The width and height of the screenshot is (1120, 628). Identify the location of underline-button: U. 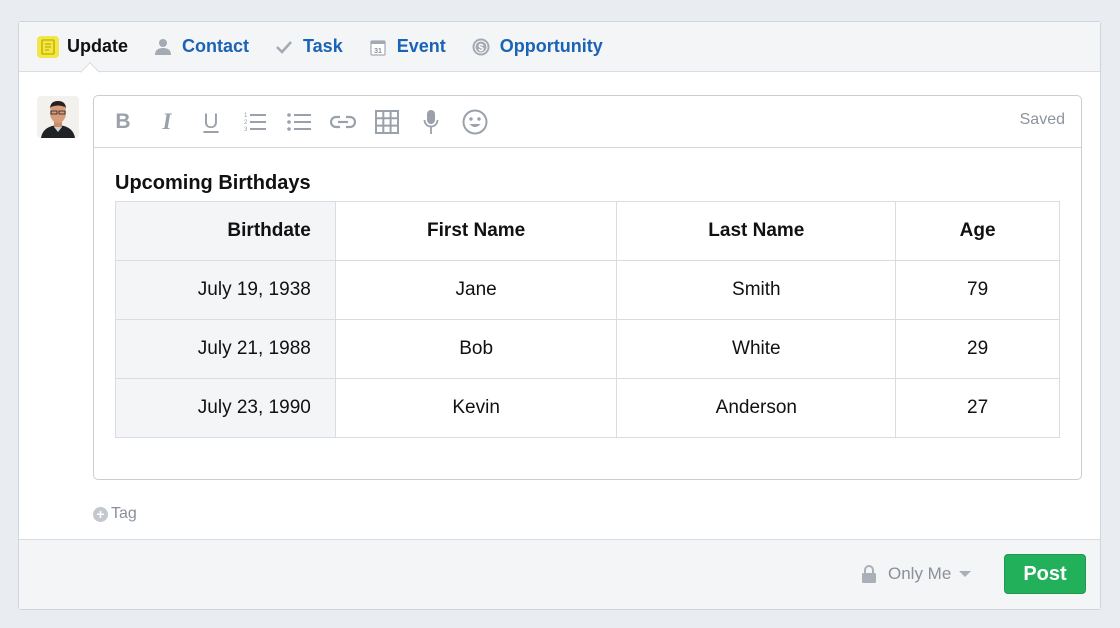
(211, 122).